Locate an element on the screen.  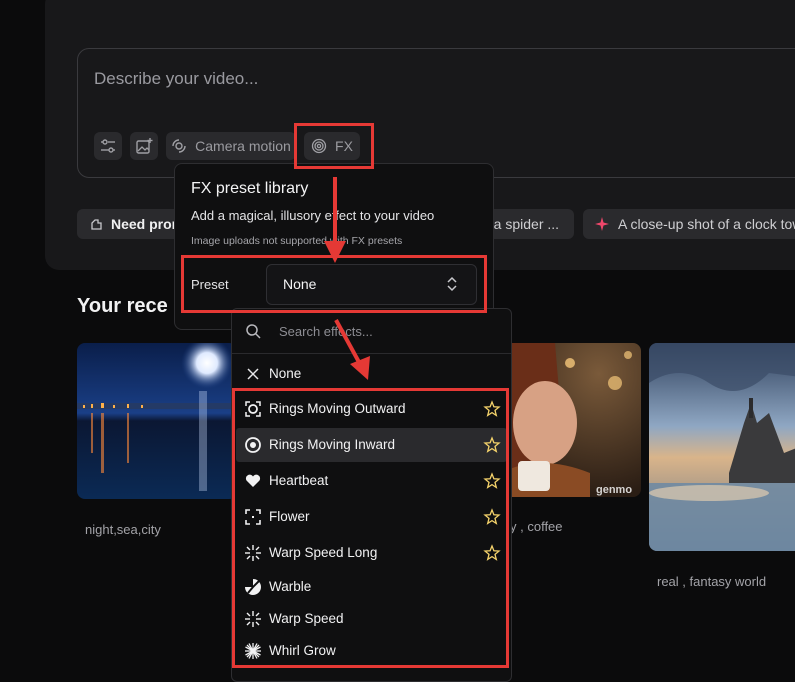
recent-video-caption: night,sea,city is located at coordinates (123, 529).